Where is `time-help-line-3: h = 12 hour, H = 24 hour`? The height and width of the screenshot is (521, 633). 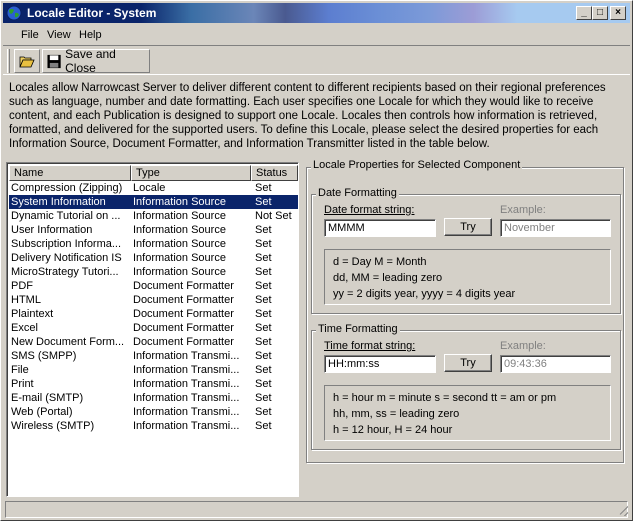
time-help-line-3: h = 12 hour, H = 24 hour is located at coordinates (393, 430).